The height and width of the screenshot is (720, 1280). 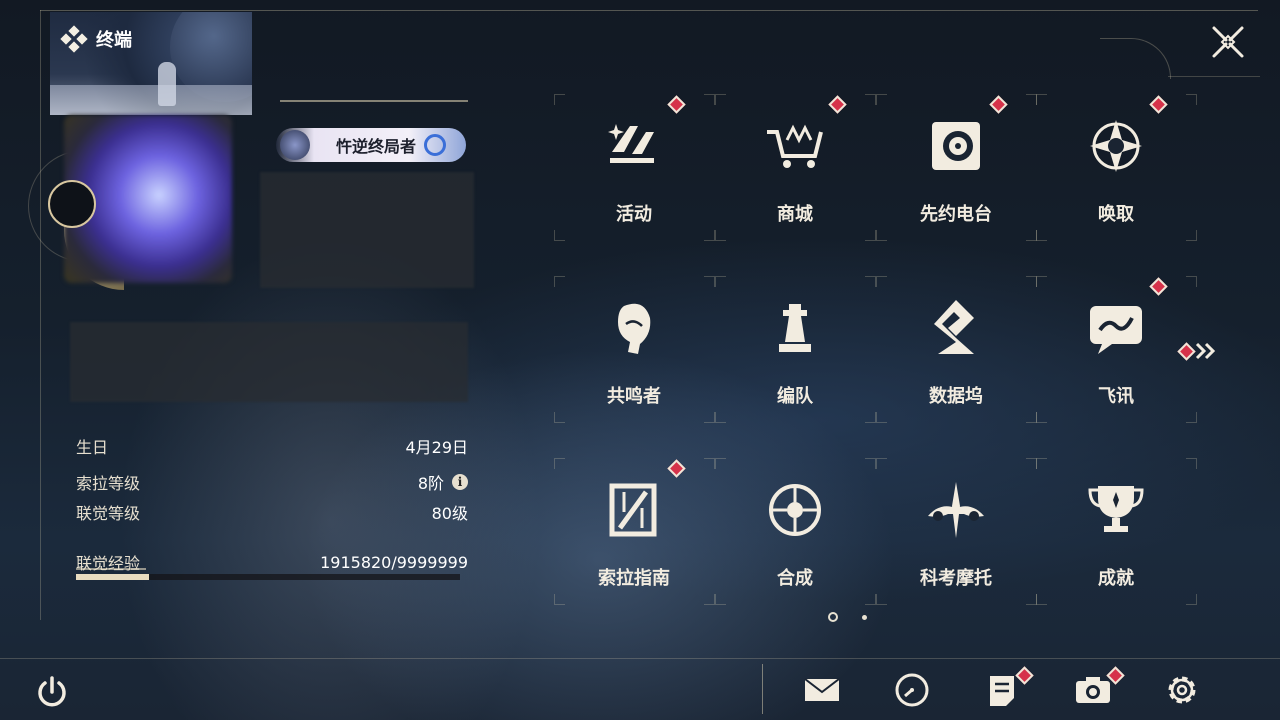 I want to click on banner-figure, so click(x=167, y=84).